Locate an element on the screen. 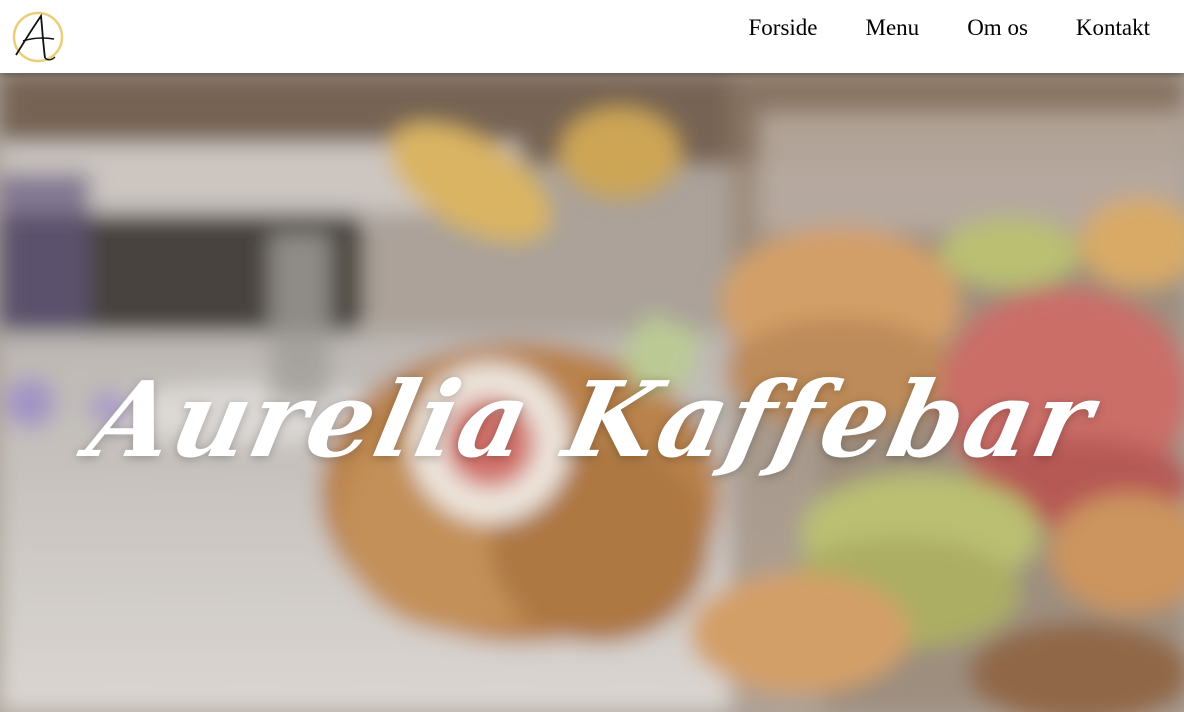 This screenshot has height=712, width=1184. nav-link-menu: Menu is located at coordinates (893, 28).